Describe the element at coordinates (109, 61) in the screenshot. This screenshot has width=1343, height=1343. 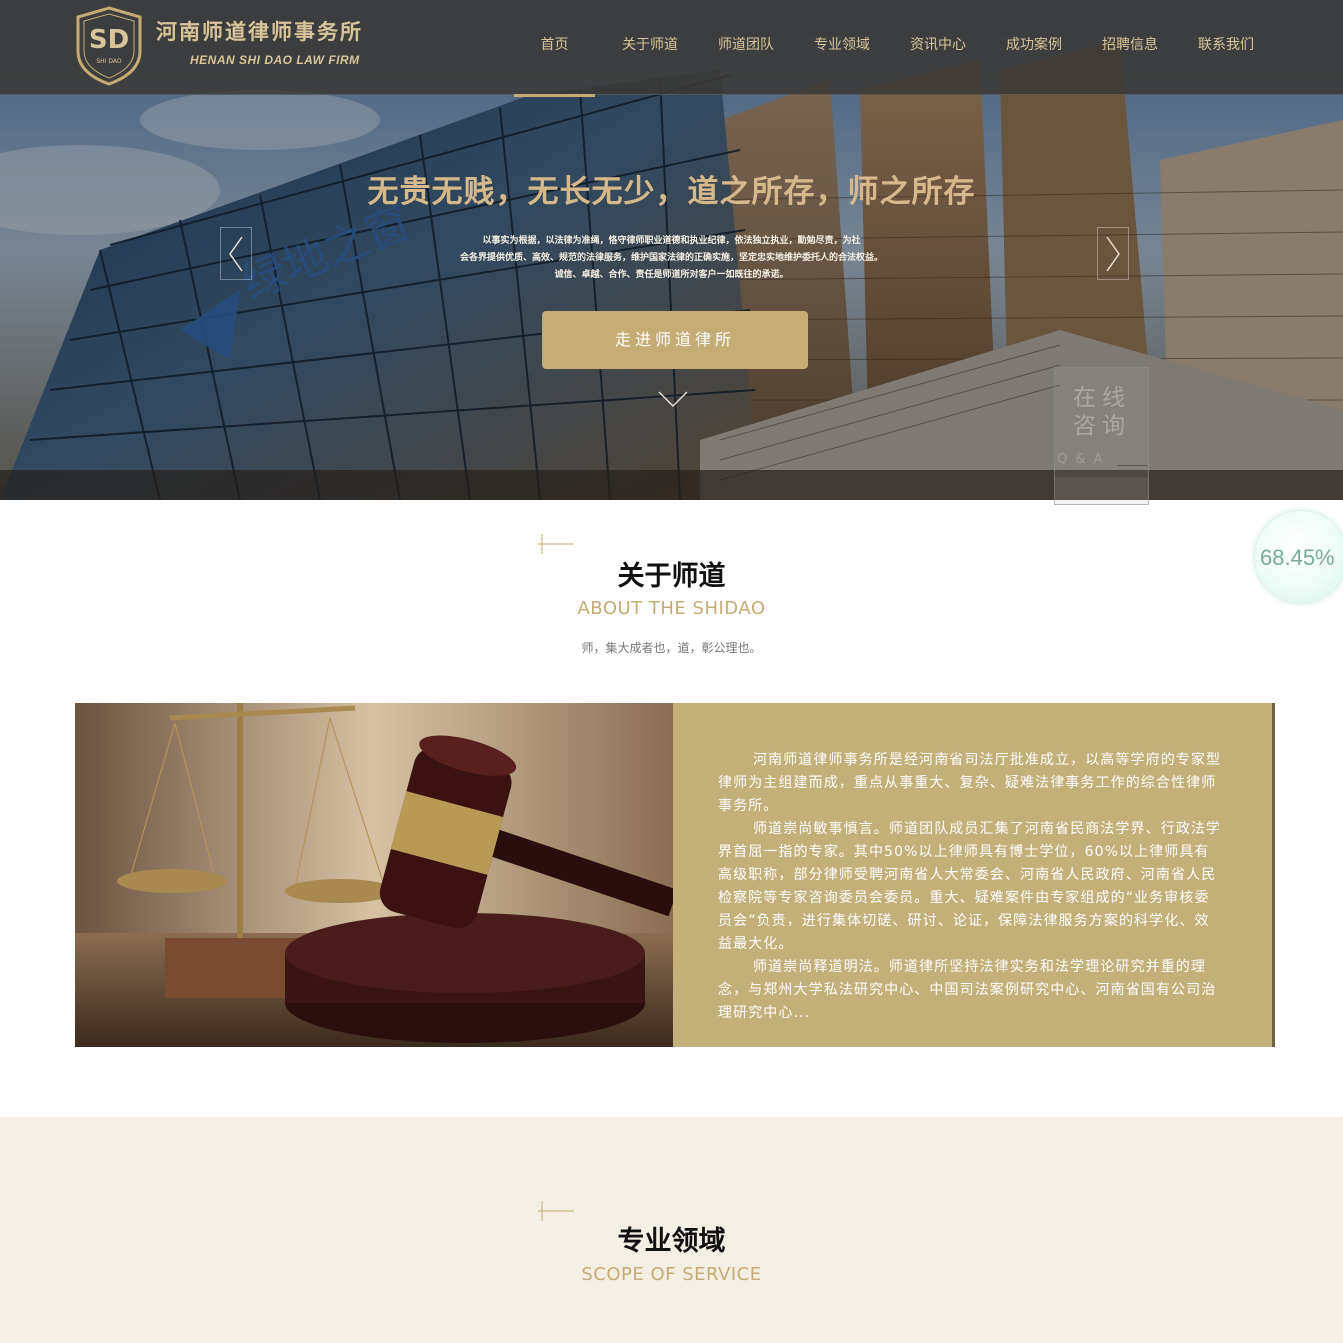
I see `logo-sub: SHI DAO` at that location.